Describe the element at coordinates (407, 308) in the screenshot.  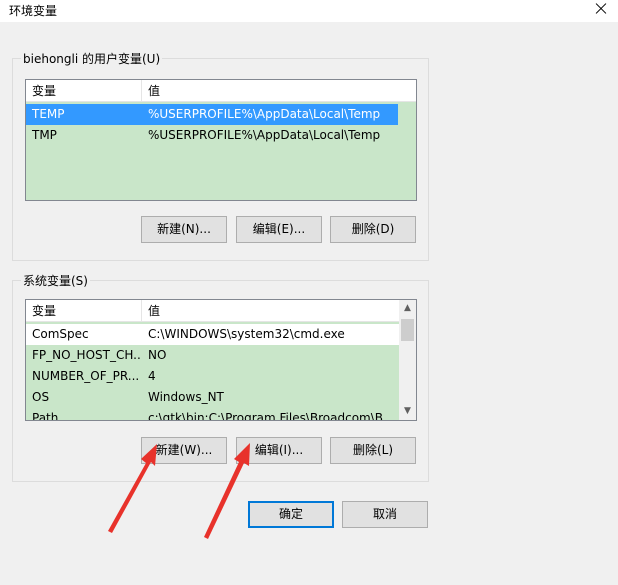
I see `scroll-up-icon: ▲` at that location.